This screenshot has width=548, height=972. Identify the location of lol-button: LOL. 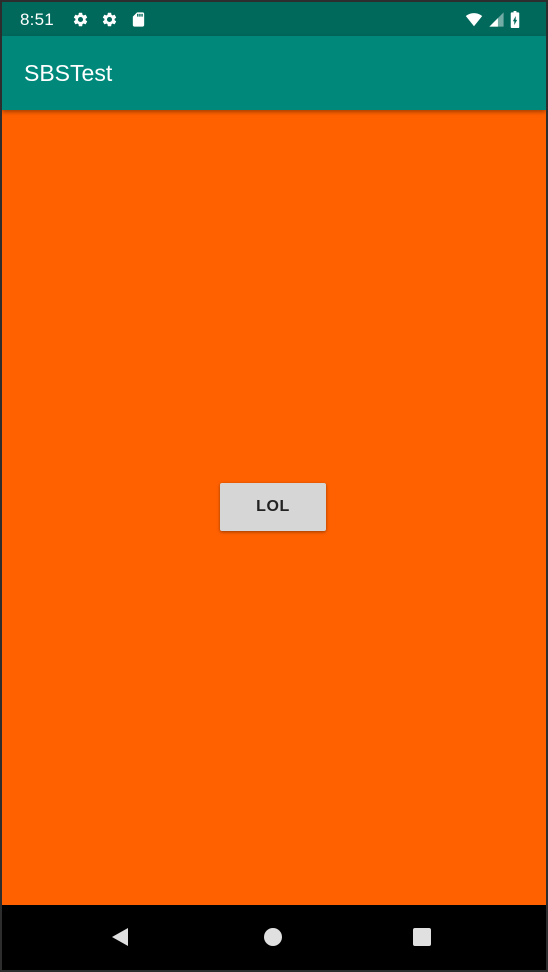
(273, 507).